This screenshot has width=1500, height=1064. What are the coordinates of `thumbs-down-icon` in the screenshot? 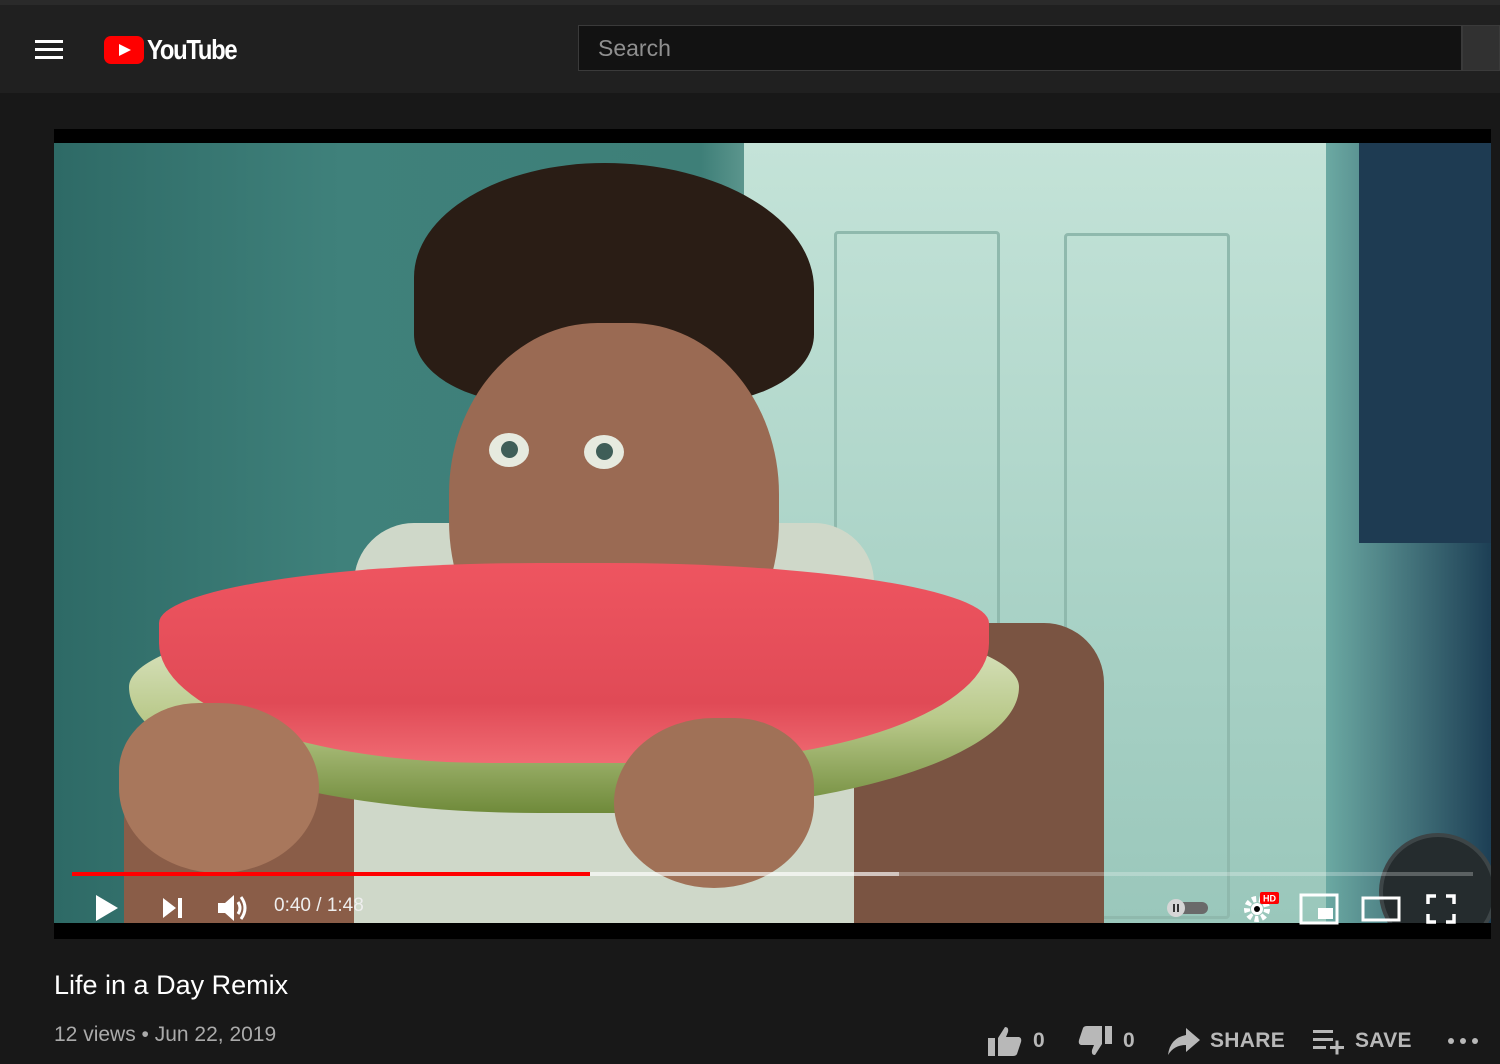 It's located at (1095, 1040).